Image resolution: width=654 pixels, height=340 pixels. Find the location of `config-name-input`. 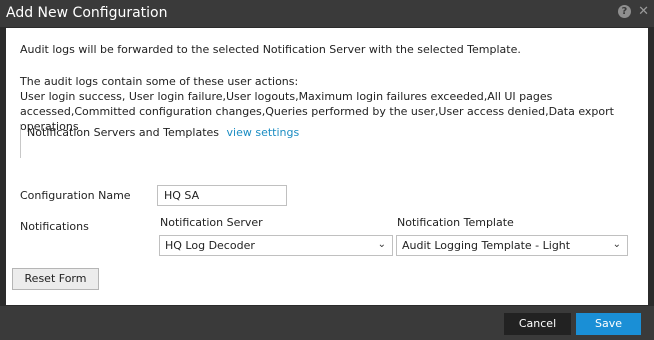

config-name-input is located at coordinates (222, 195).